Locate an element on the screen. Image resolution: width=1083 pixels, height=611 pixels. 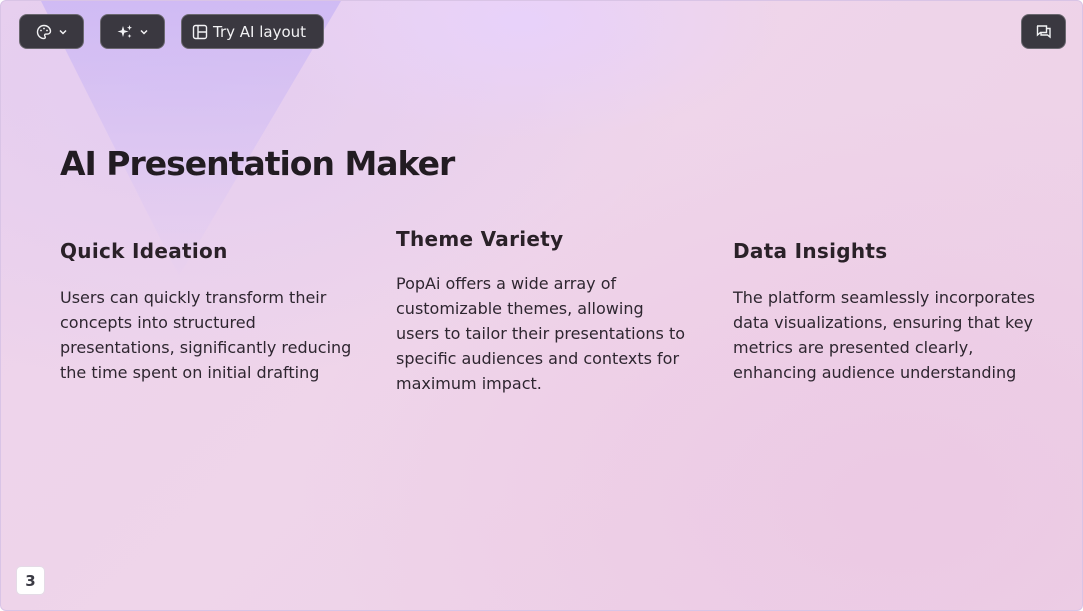
feature-heading: Theme Variety is located at coordinates (541, 239).